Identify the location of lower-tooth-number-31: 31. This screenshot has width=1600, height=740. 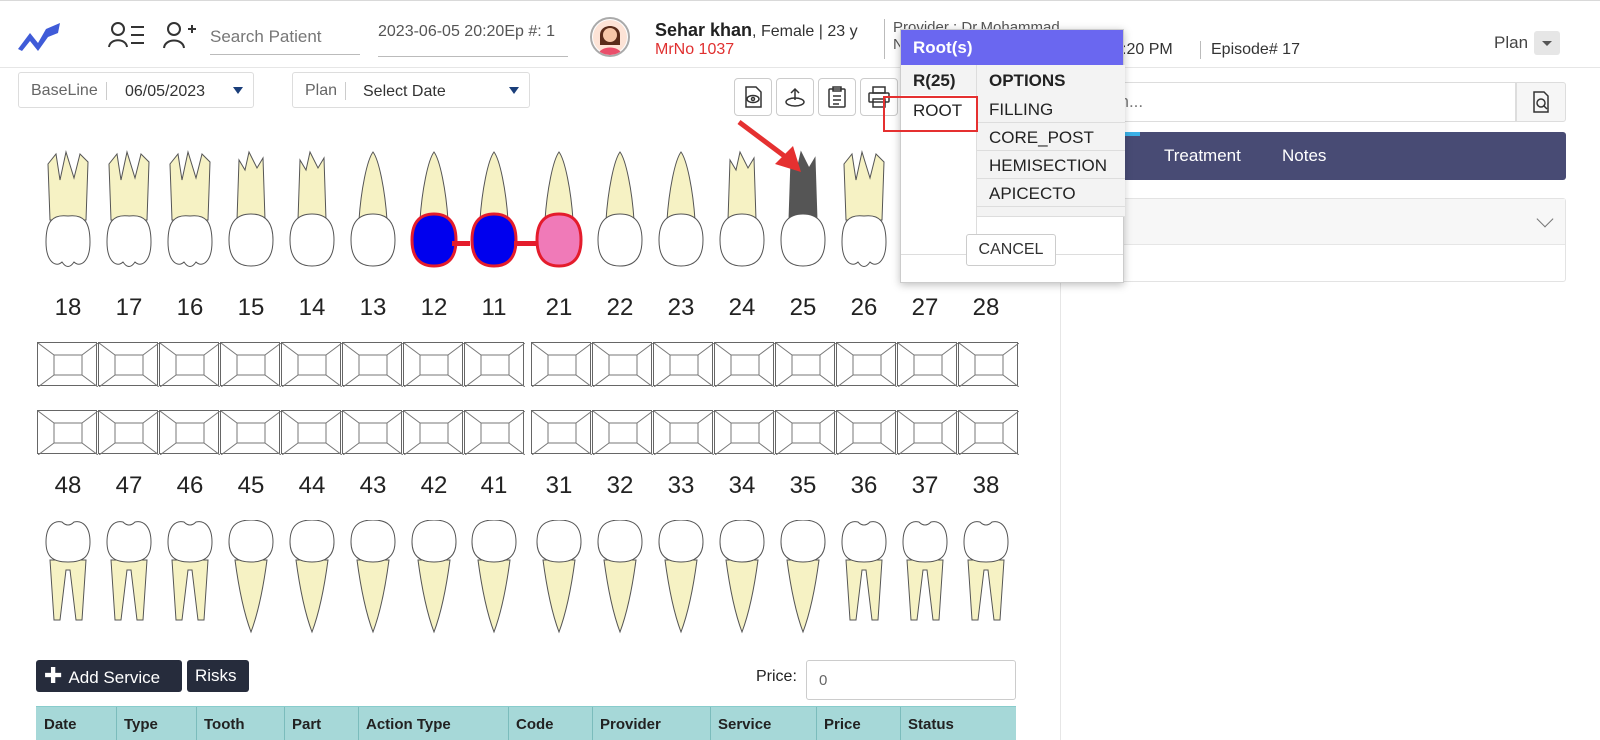
(559, 486).